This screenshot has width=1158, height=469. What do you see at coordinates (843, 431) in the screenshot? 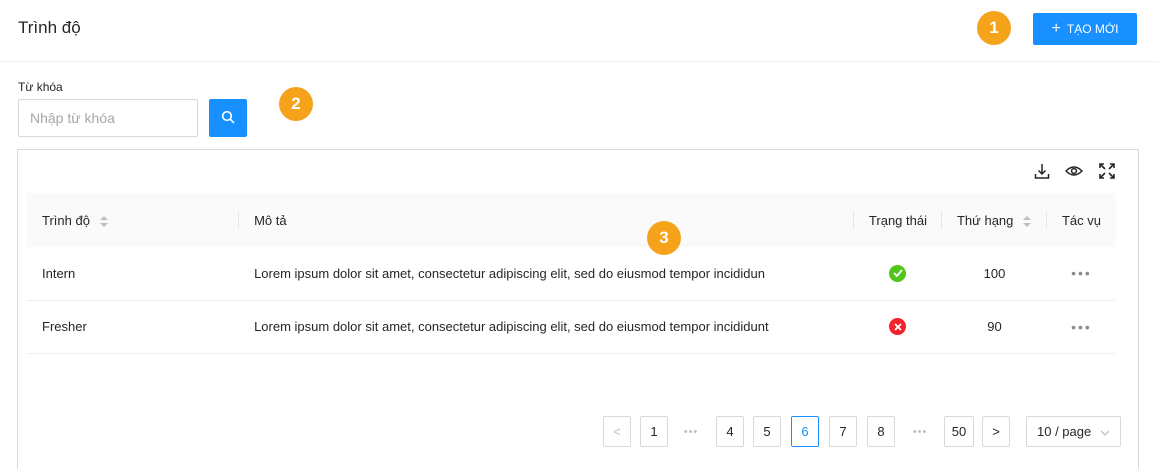
I see `page-button-7: 7` at bounding box center [843, 431].